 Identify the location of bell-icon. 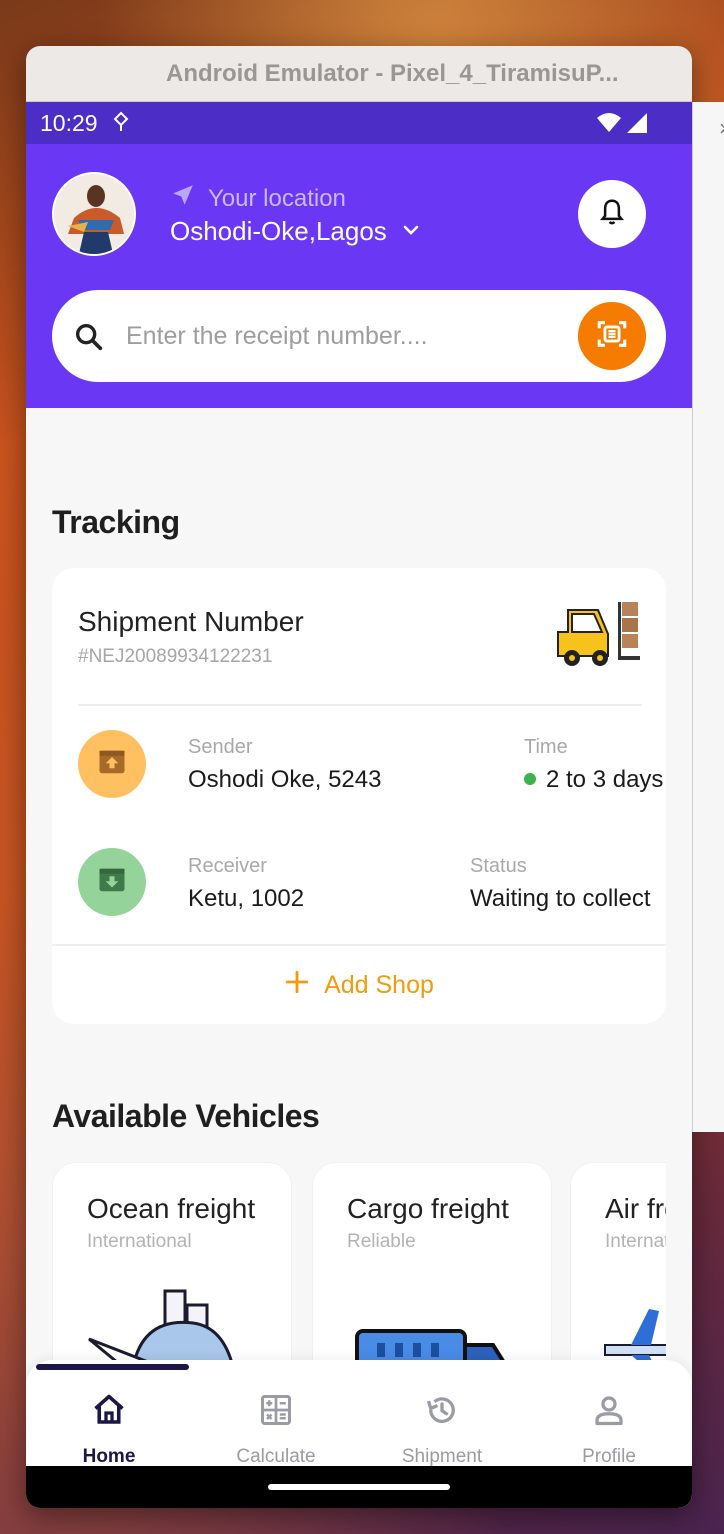
(612, 214).